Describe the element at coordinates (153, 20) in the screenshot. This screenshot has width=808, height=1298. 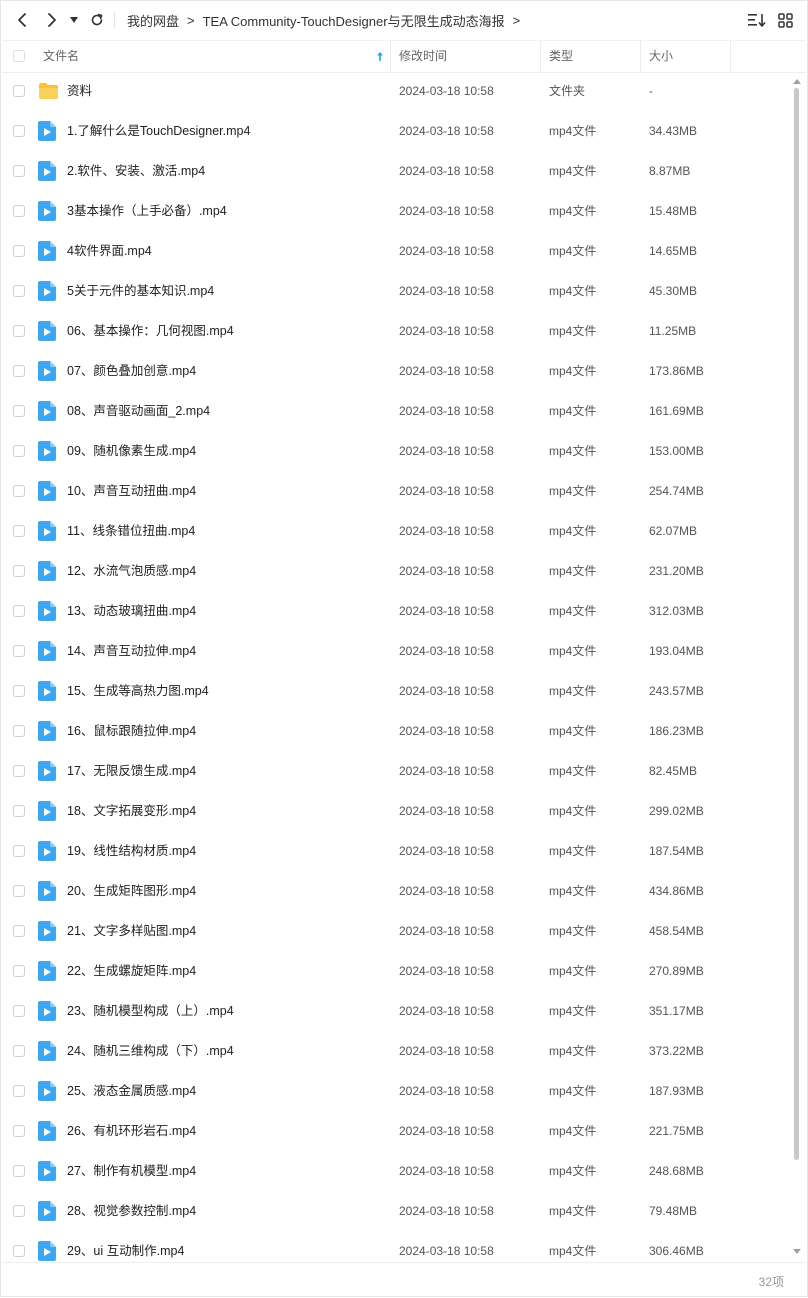
I see `breadcrumb-root: 我的网盘` at that location.